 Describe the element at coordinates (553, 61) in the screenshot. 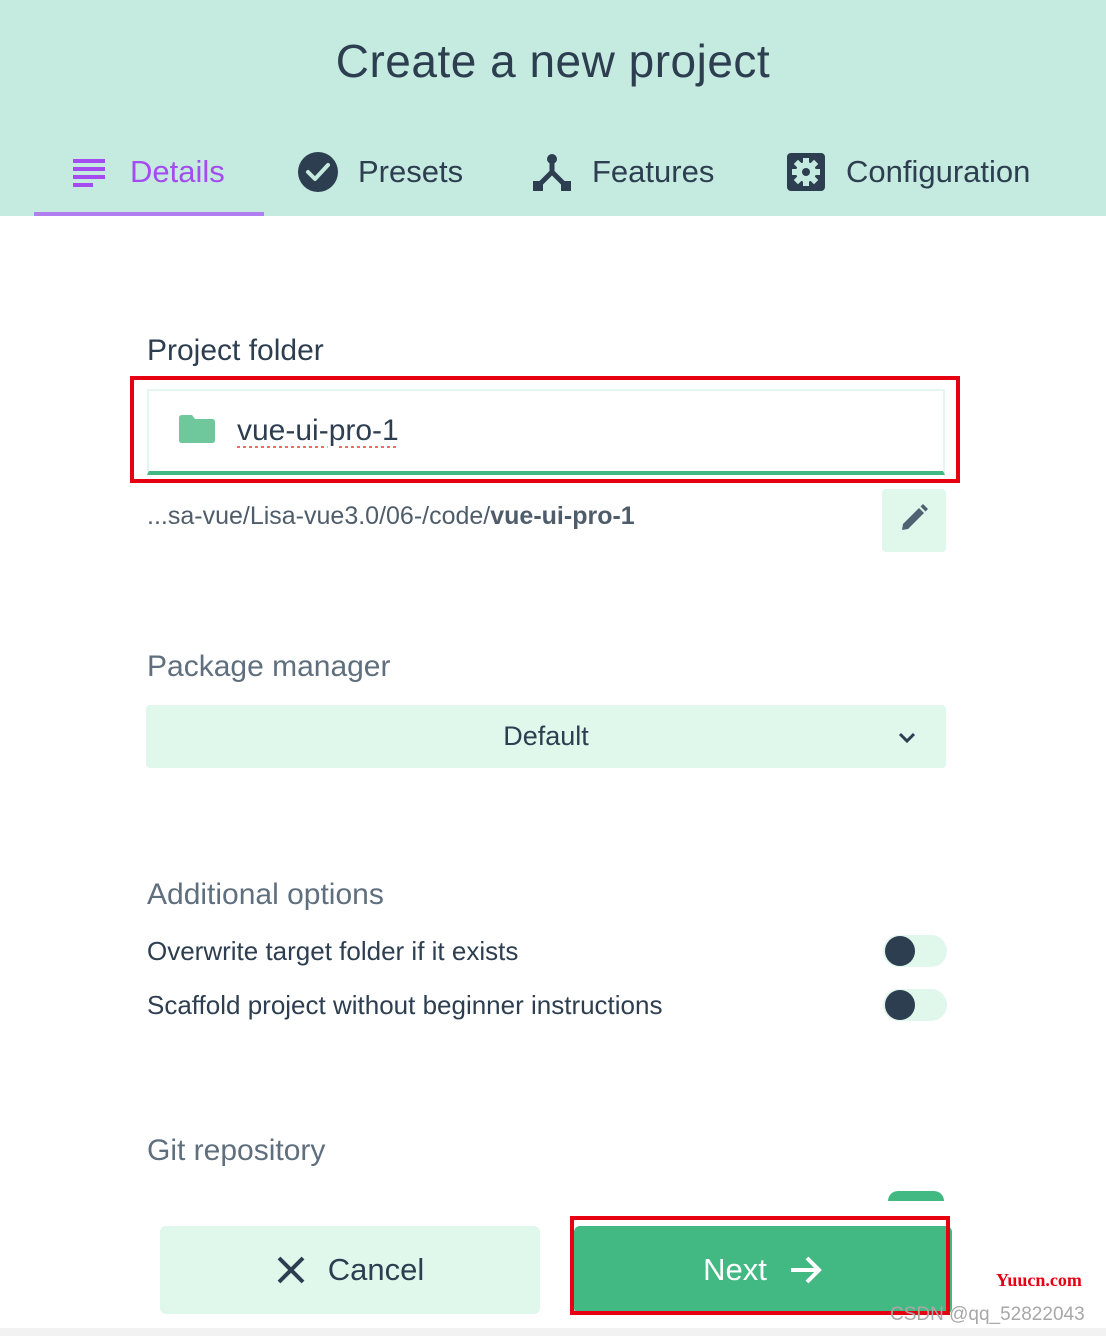

I see `page-title: Create a new project` at that location.